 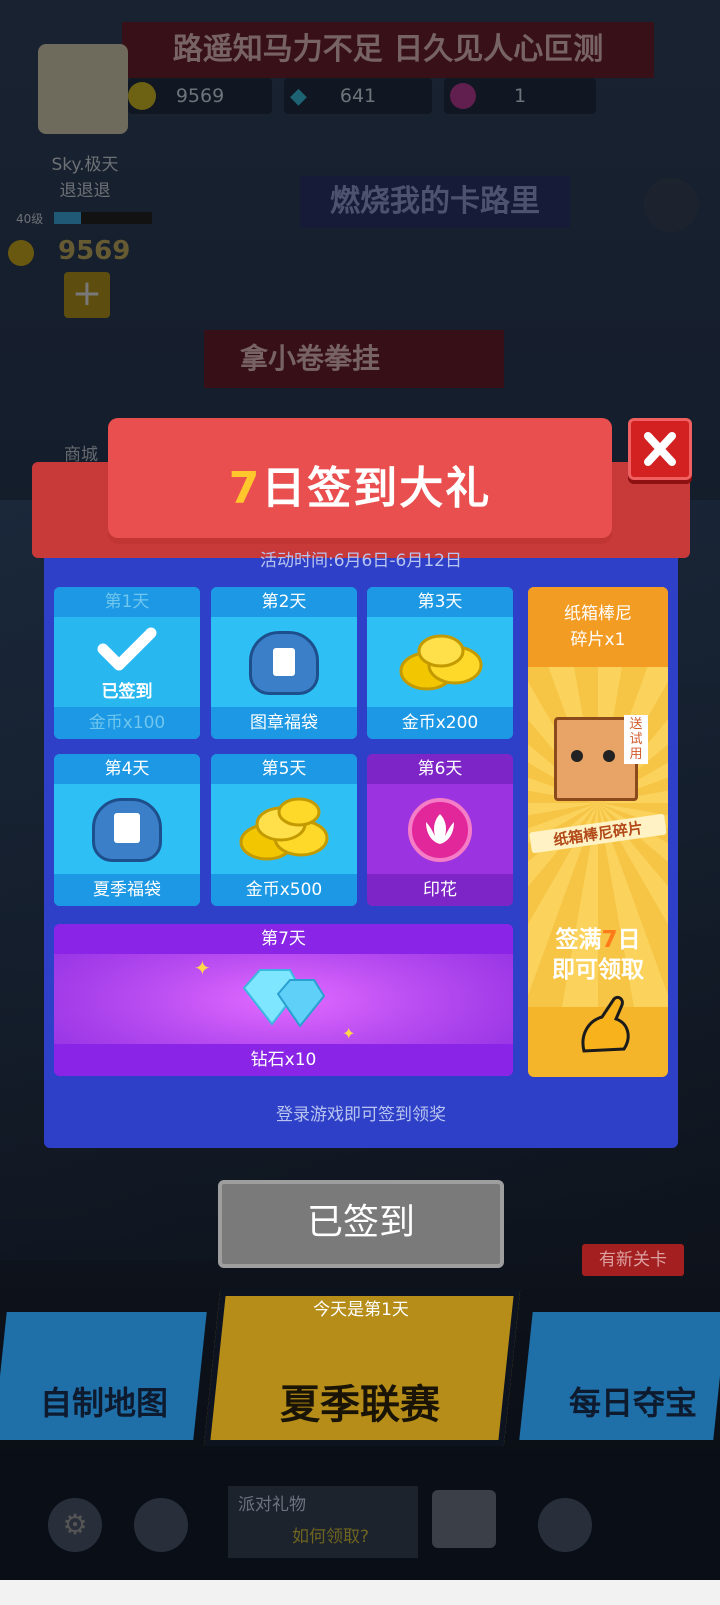 What do you see at coordinates (361, 1310) in the screenshot?
I see `today-label: 今天是第1天` at bounding box center [361, 1310].